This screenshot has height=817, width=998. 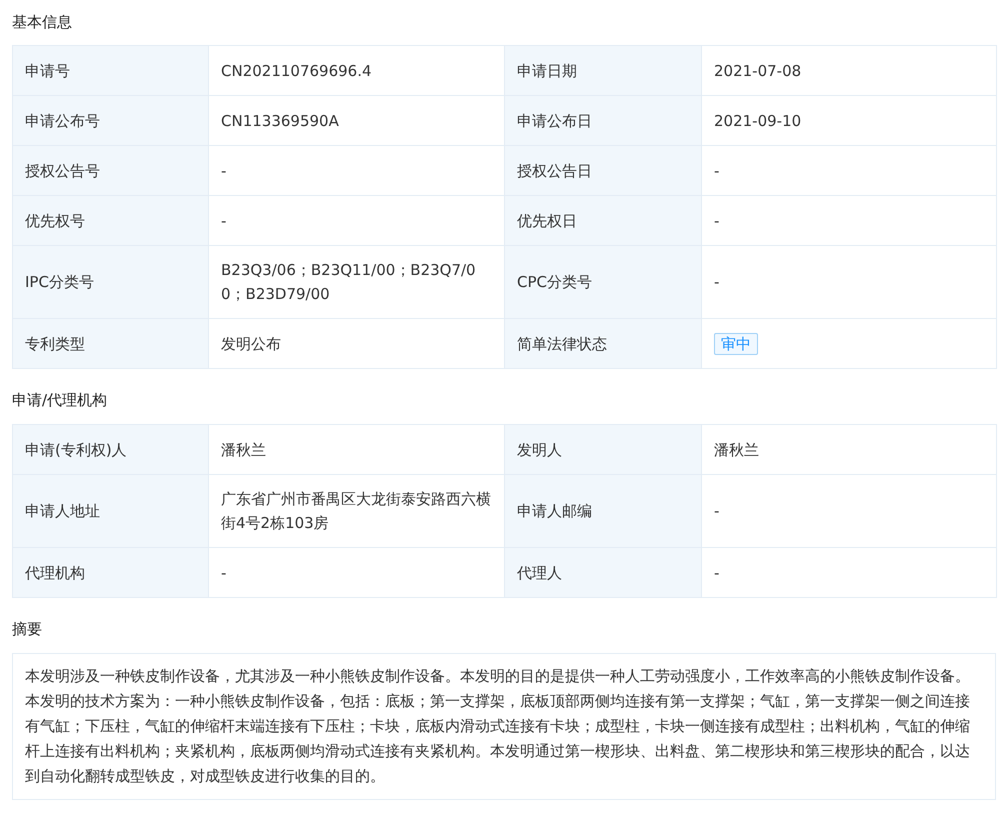 What do you see at coordinates (849, 71) in the screenshot?
I see `field-value: 2021-07-08` at bounding box center [849, 71].